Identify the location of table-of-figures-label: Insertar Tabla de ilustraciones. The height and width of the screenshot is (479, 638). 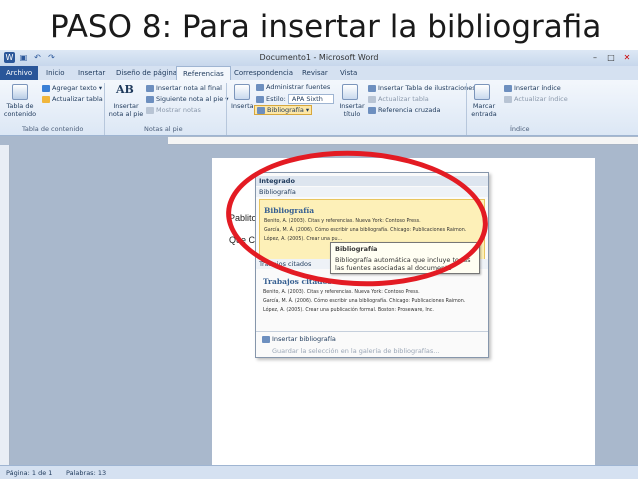
(427, 88).